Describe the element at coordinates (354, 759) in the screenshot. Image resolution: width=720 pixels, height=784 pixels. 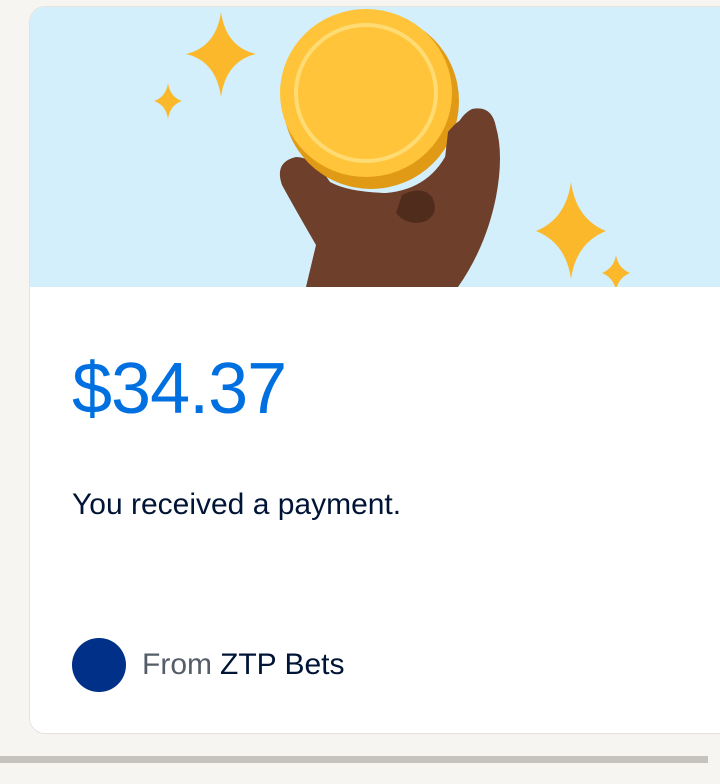
I see `bottom-scroll-indicator` at that location.